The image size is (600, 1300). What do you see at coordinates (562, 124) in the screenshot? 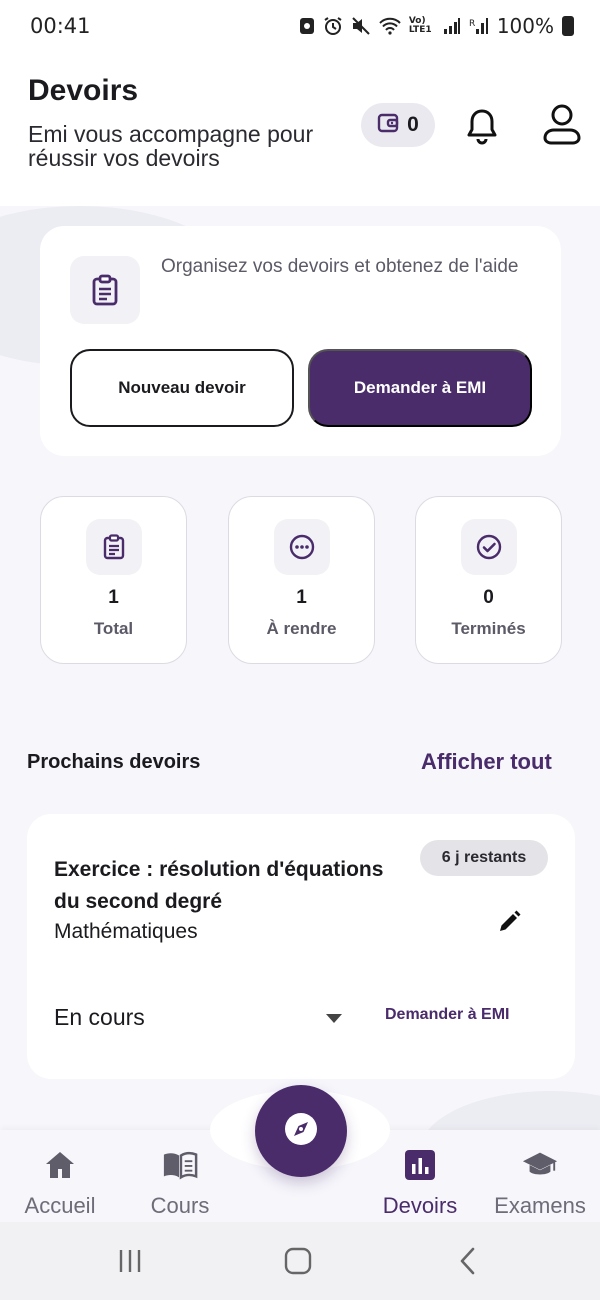
I see `profile-icon` at bounding box center [562, 124].